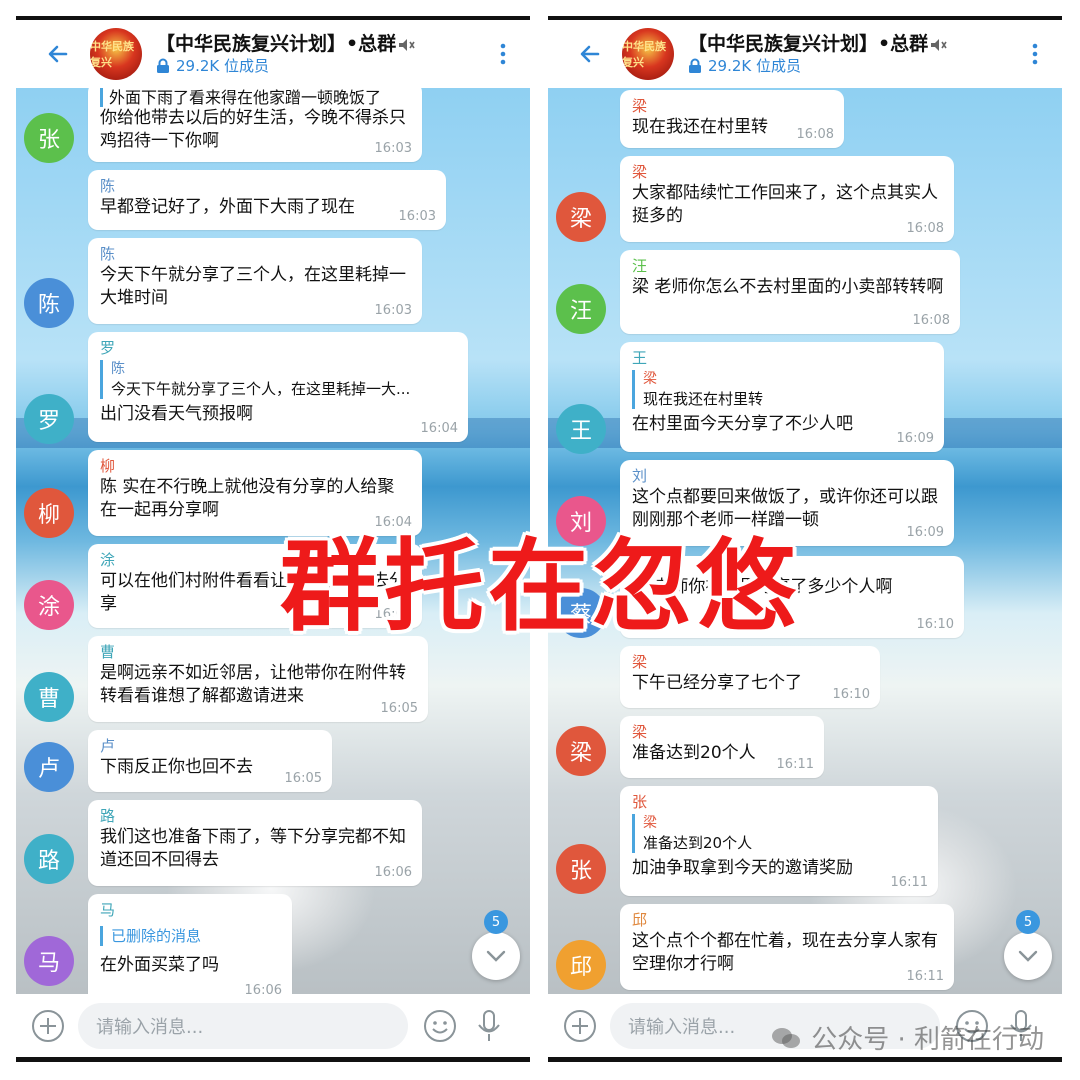 This screenshot has height=1080, width=1080. What do you see at coordinates (581, 965) in the screenshot?
I see `avatar: 邱` at bounding box center [581, 965].